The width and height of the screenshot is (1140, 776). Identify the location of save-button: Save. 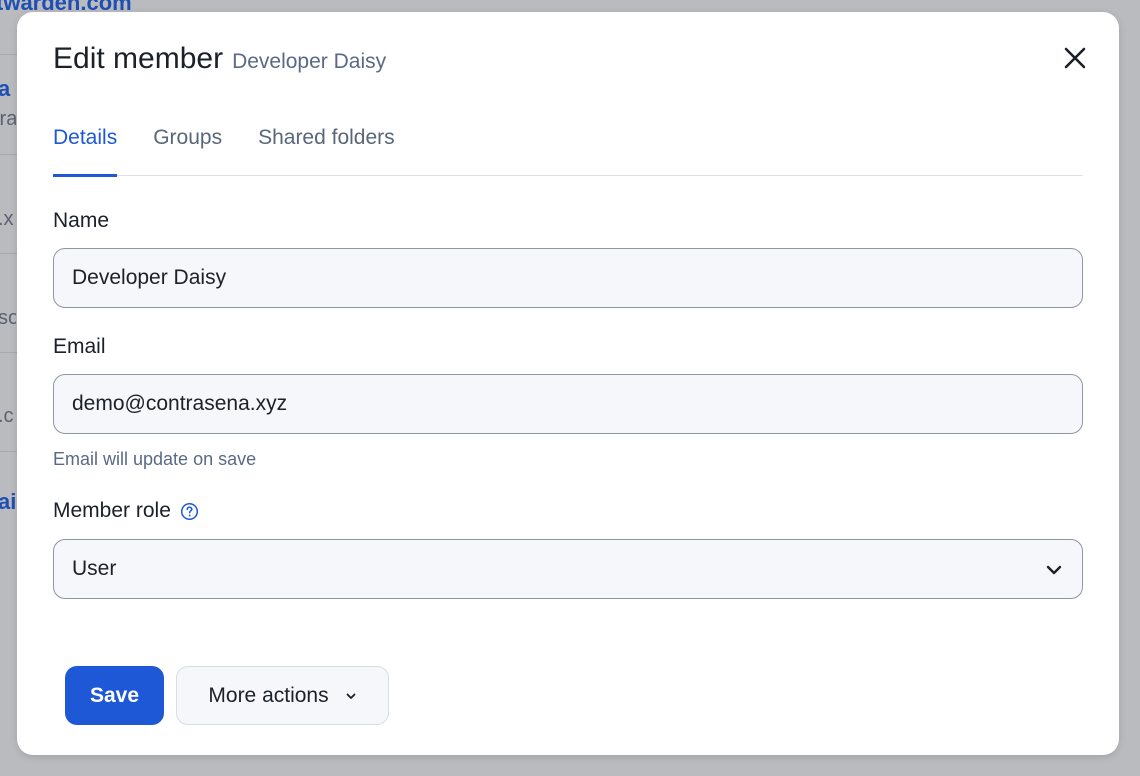
(114, 695).